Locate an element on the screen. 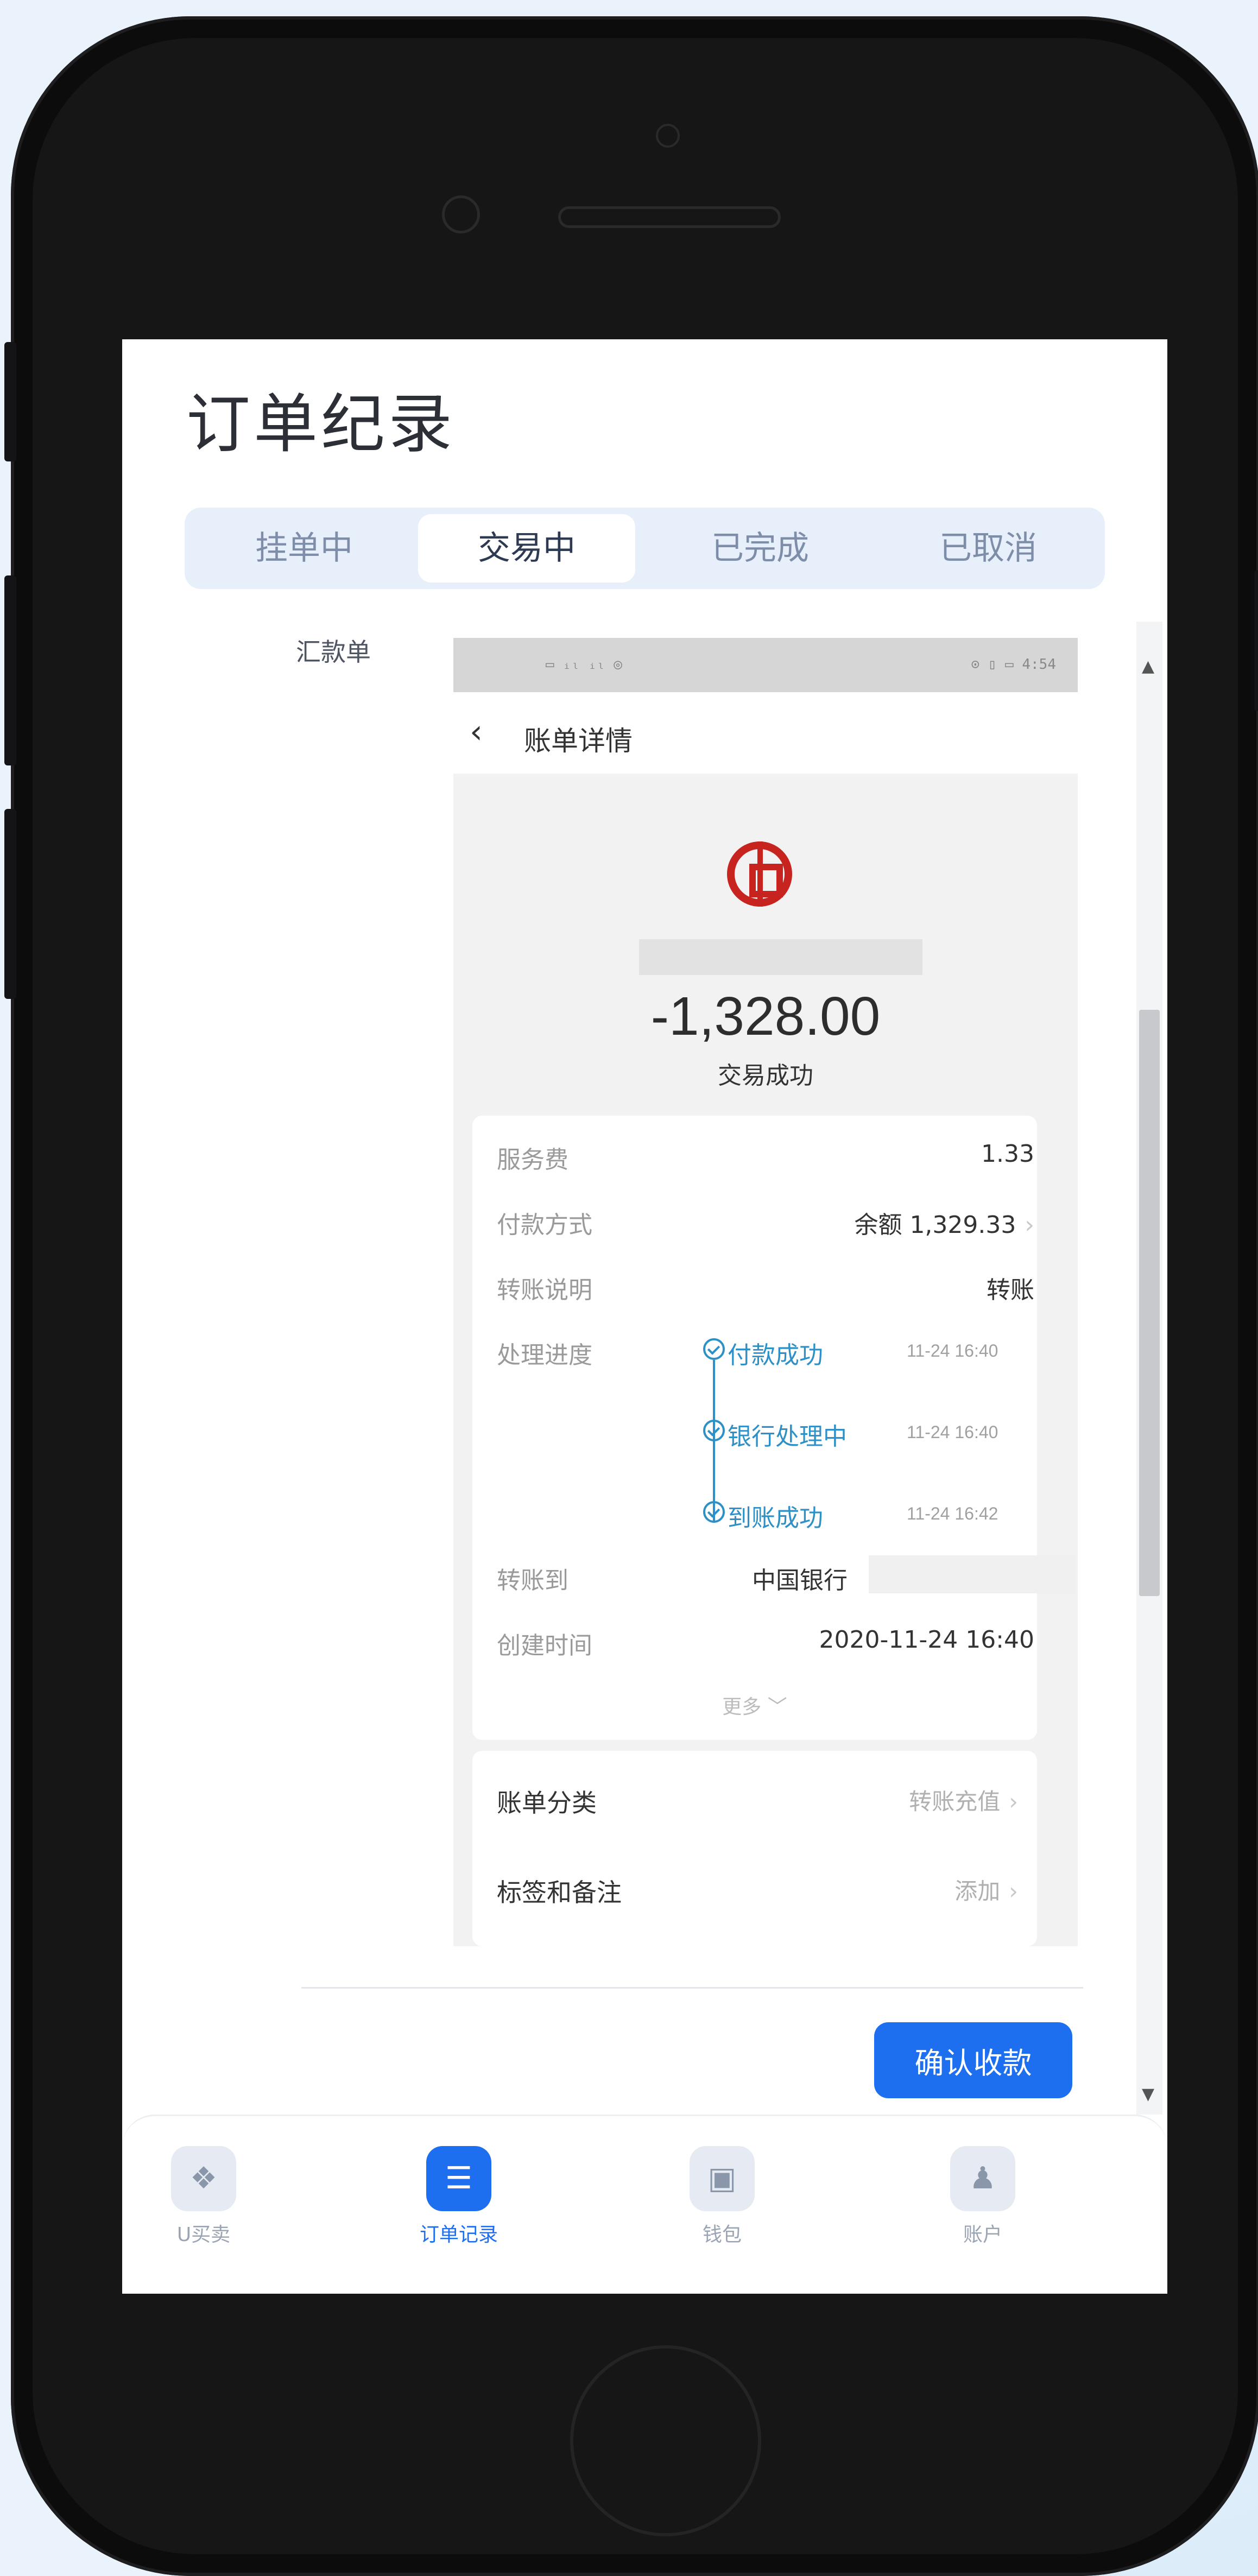  diamond-icon: ❖ is located at coordinates (203, 2178).